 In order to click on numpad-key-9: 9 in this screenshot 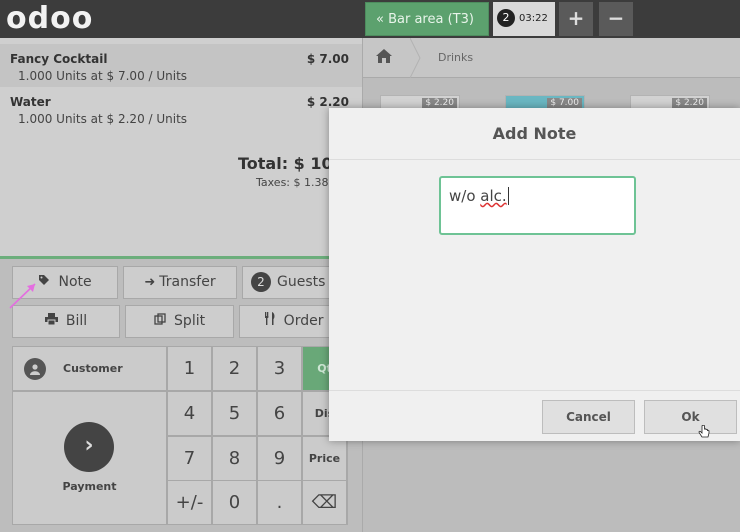, I will do `click(279, 458)`.